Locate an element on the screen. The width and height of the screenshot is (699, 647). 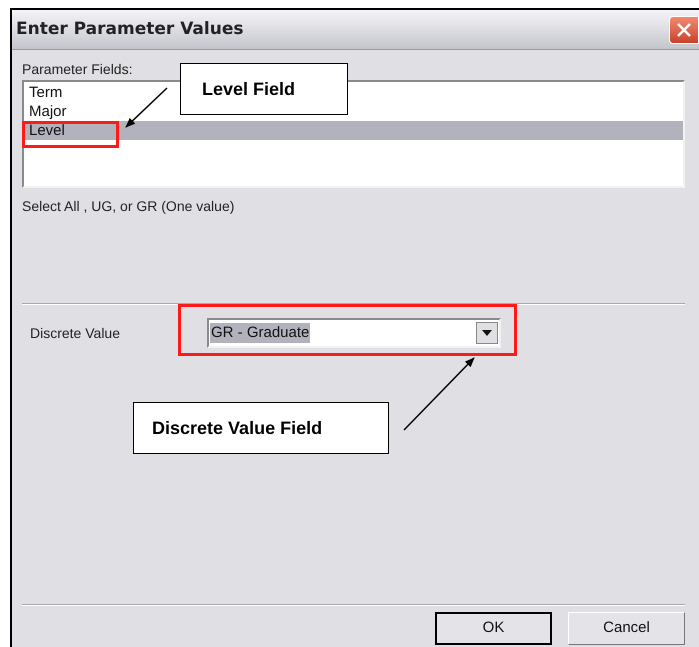
list-item: Major is located at coordinates (47, 111).